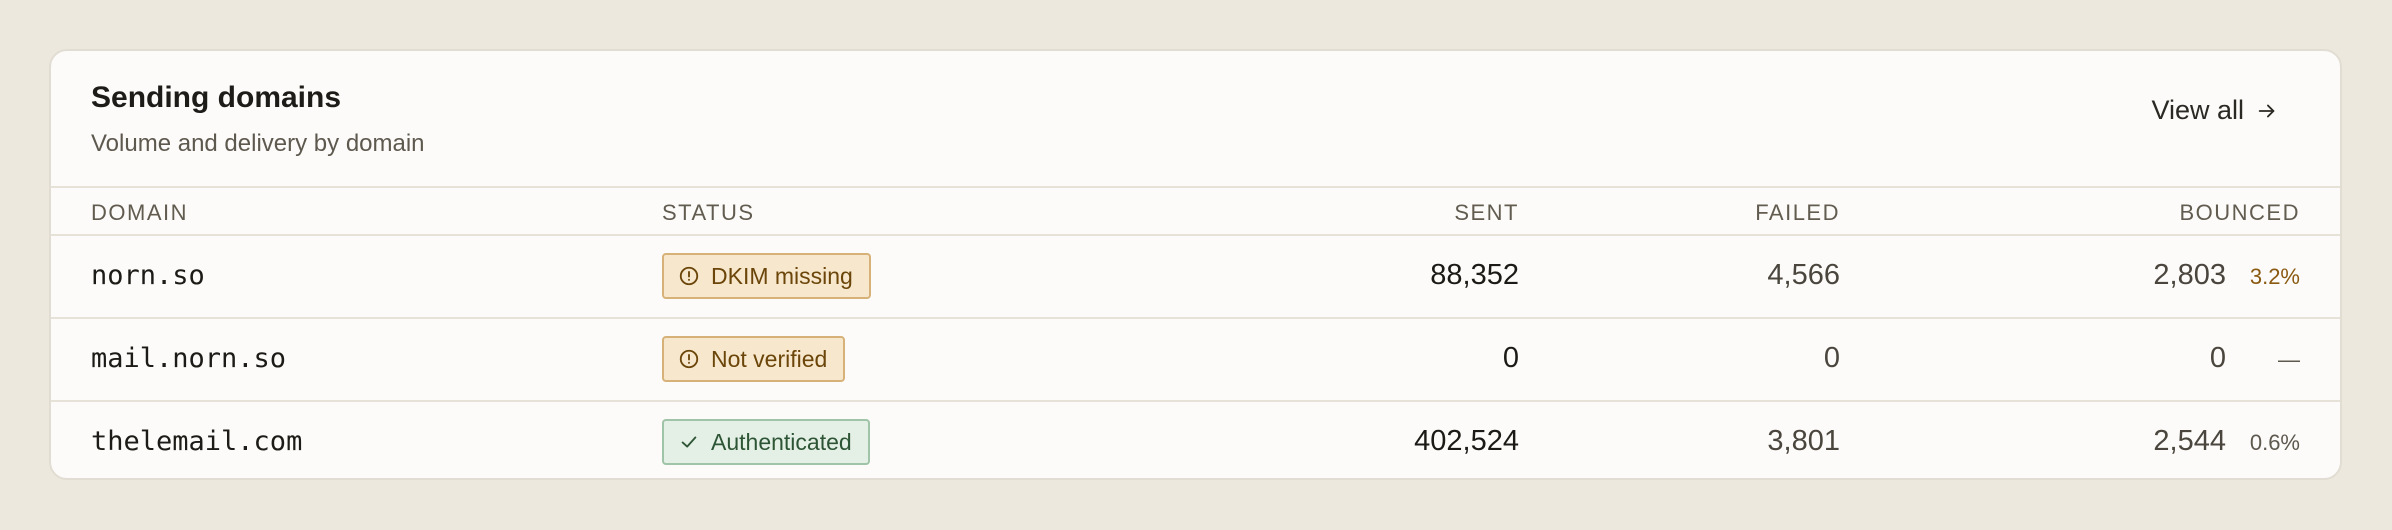 This screenshot has width=2392, height=530. What do you see at coordinates (258, 143) in the screenshot?
I see `card-subtitle: Volume and delivery by domain` at bounding box center [258, 143].